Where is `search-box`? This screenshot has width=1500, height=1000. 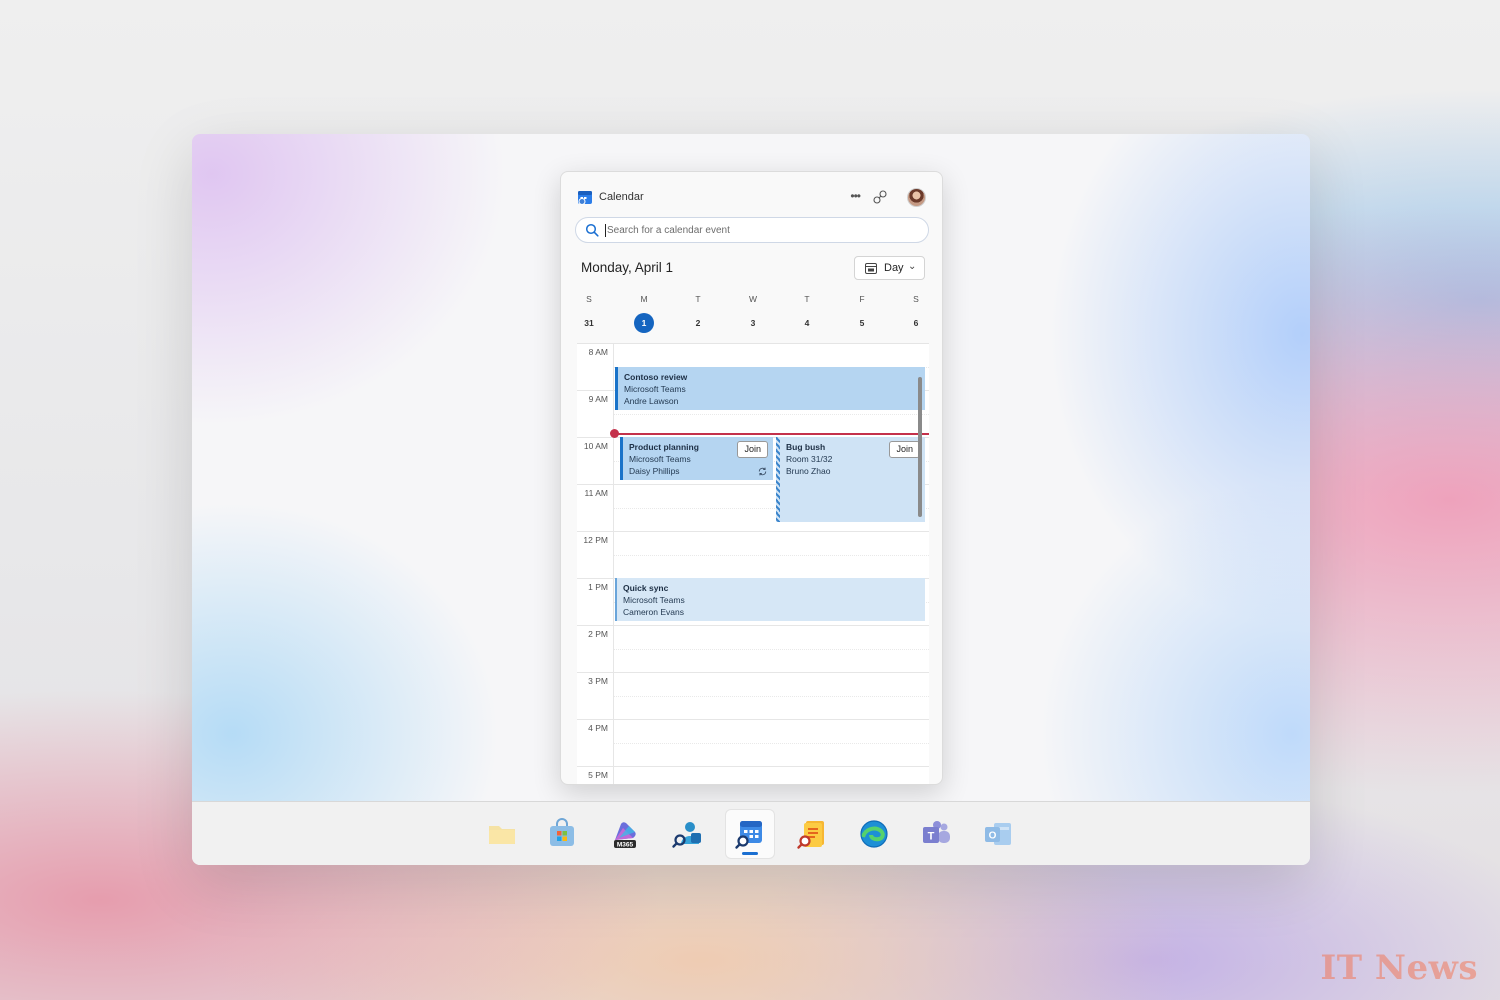 search-box is located at coordinates (752, 230).